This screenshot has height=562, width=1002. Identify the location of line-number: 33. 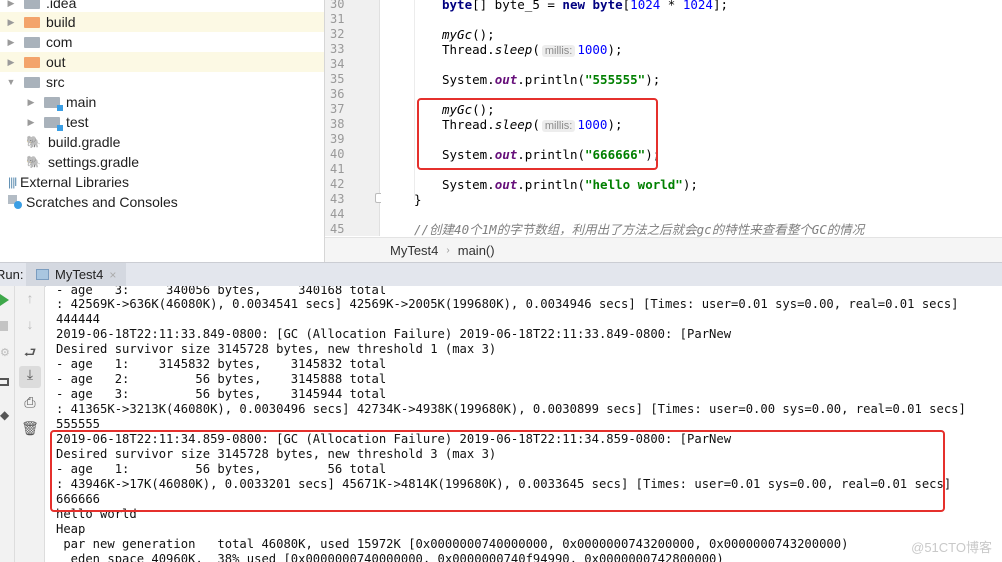
(337, 49).